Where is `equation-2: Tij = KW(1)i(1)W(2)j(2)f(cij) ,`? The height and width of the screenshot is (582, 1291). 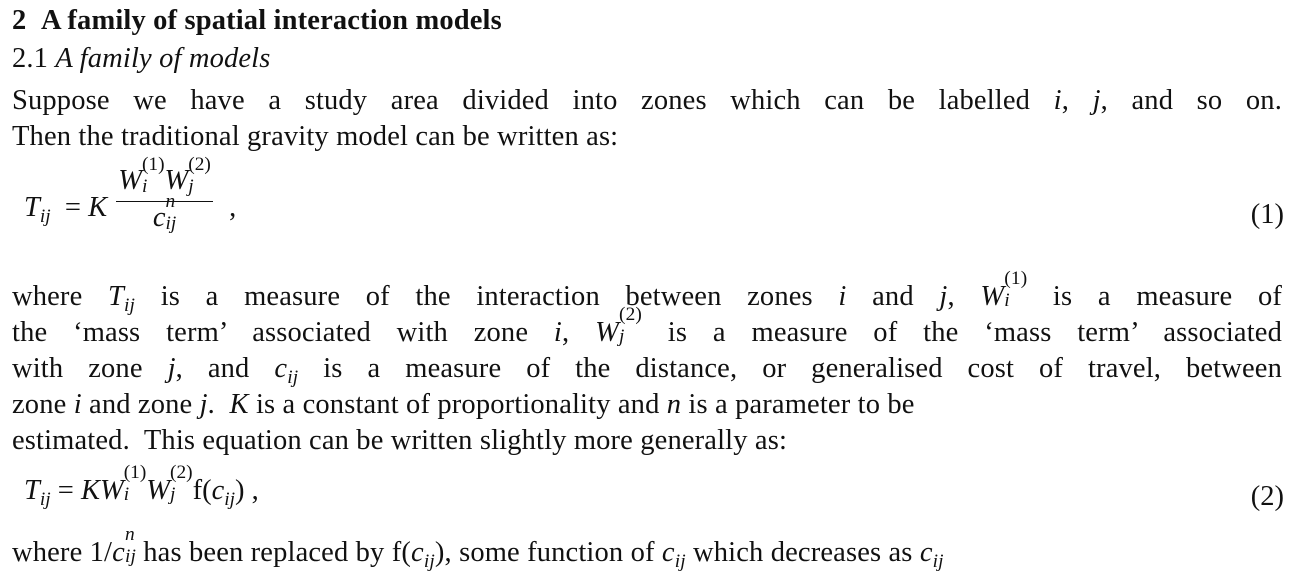 equation-2: Tij = KW(1)i(1)W(2)j(2)f(cij) , is located at coordinates (141, 486).